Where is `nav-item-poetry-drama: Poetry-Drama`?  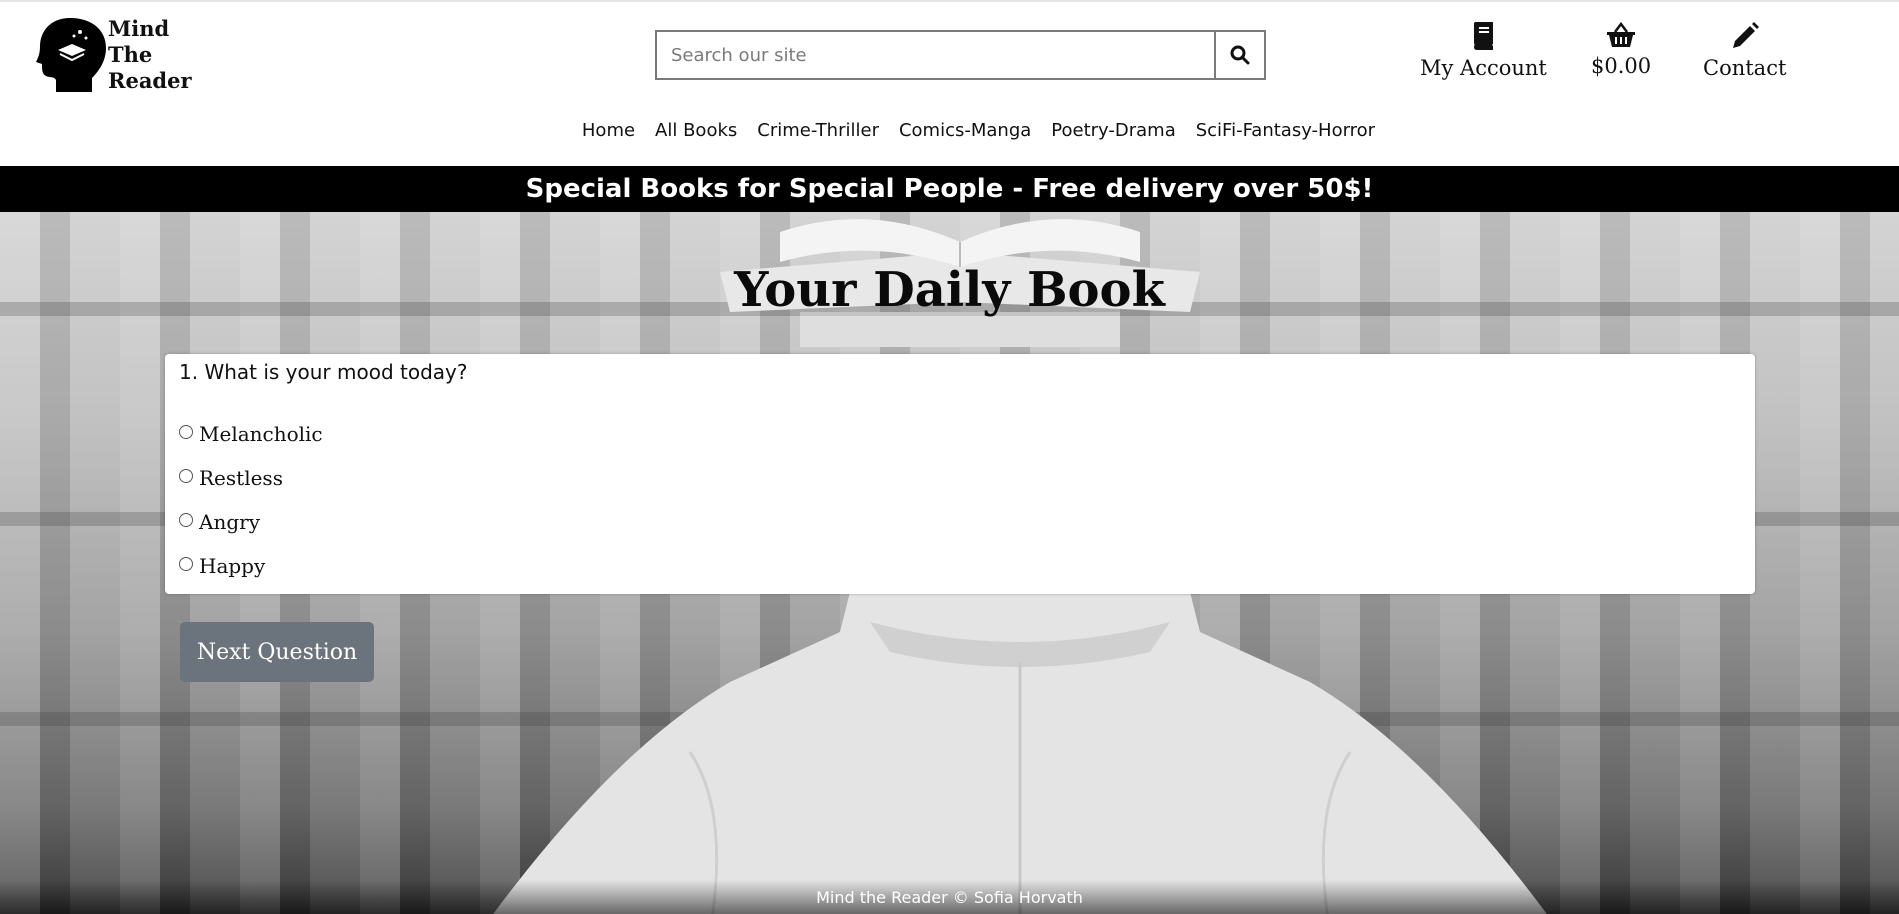 nav-item-poetry-drama: Poetry-Drama is located at coordinates (1113, 130).